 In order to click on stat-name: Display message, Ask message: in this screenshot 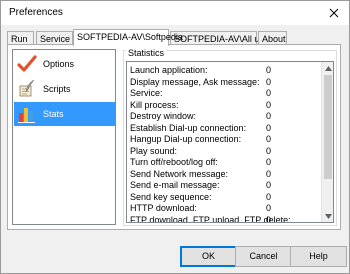, I will do `click(195, 81)`.